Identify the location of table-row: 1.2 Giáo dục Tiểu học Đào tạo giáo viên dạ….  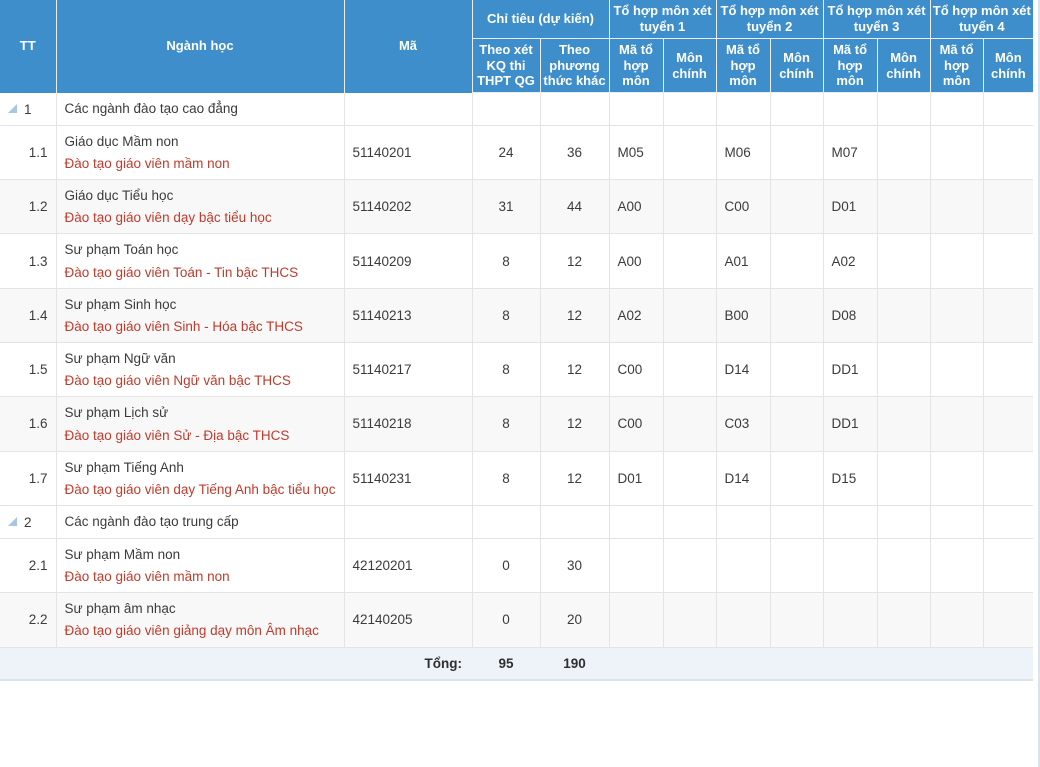
(517, 207).